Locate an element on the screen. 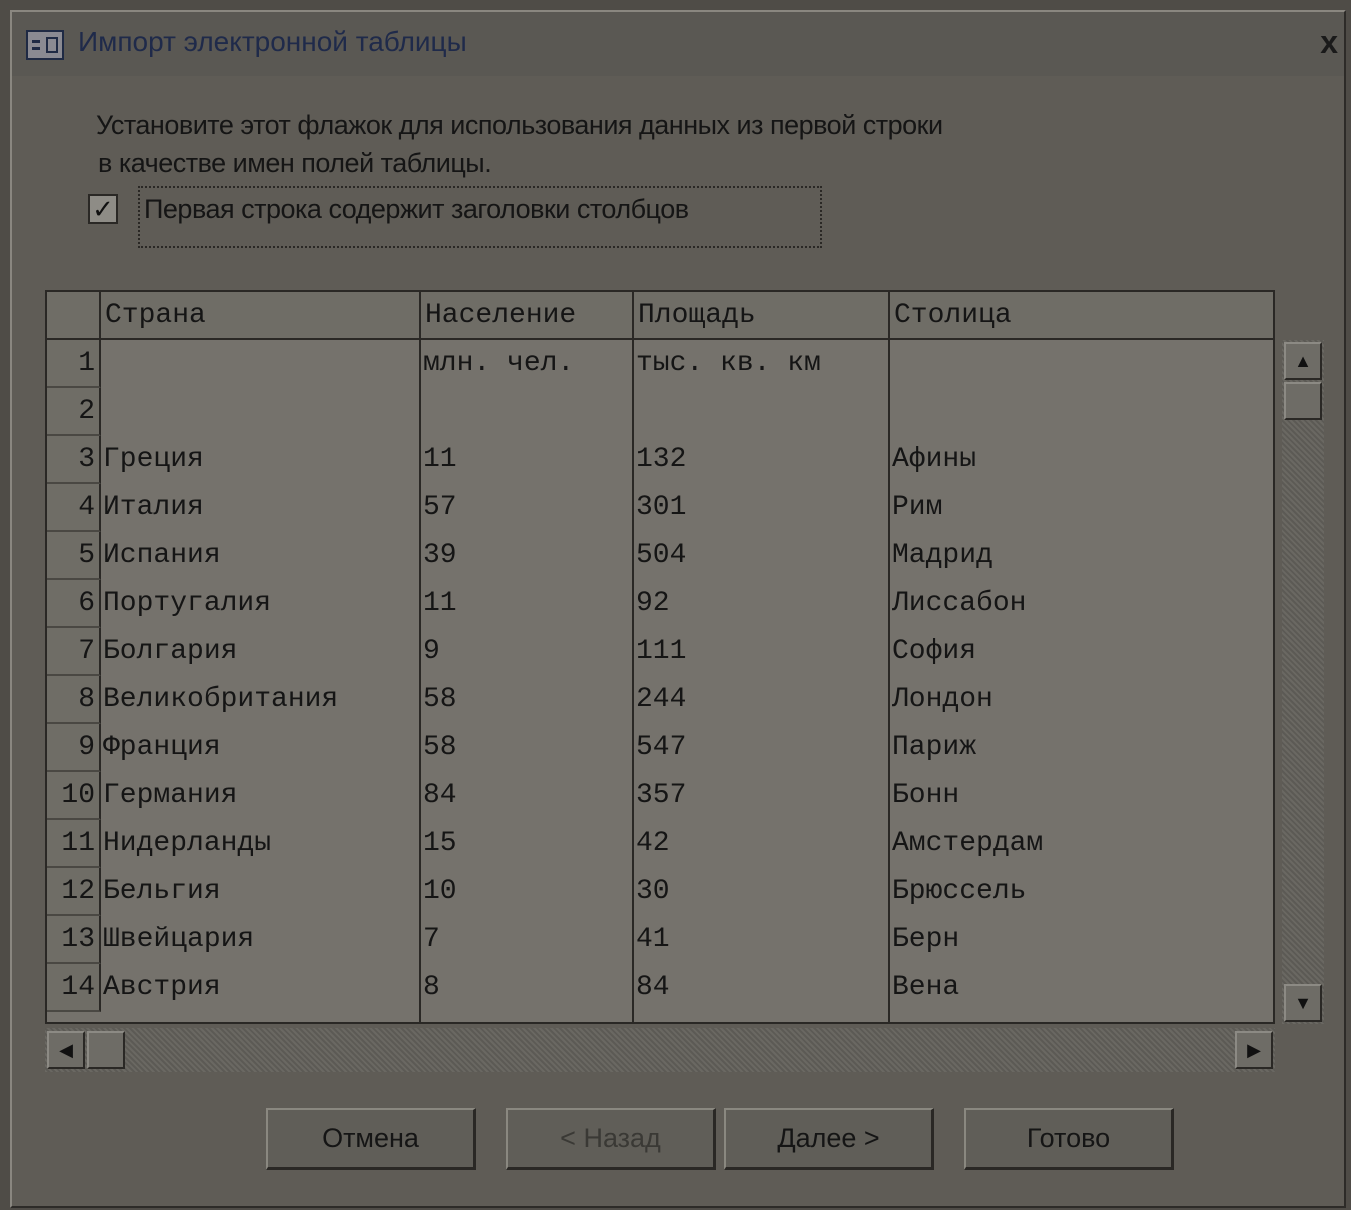 The image size is (1351, 1210). cancel-button: Отмена is located at coordinates (371, 1139).